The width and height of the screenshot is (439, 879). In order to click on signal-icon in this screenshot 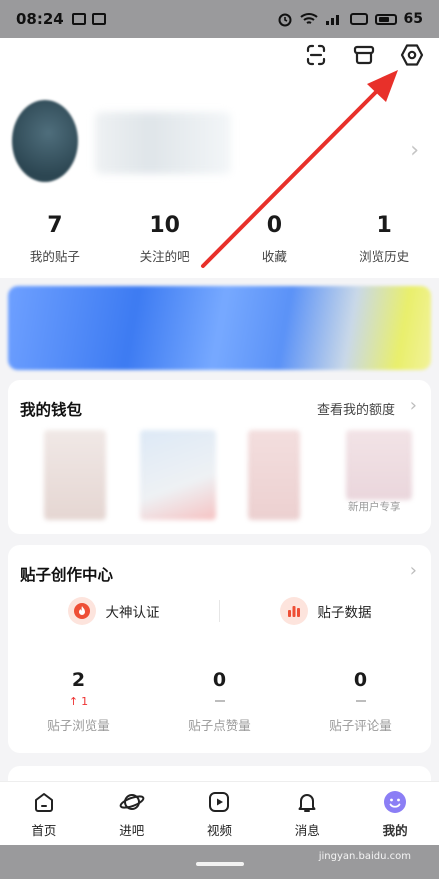, I will do `click(332, 20)`.